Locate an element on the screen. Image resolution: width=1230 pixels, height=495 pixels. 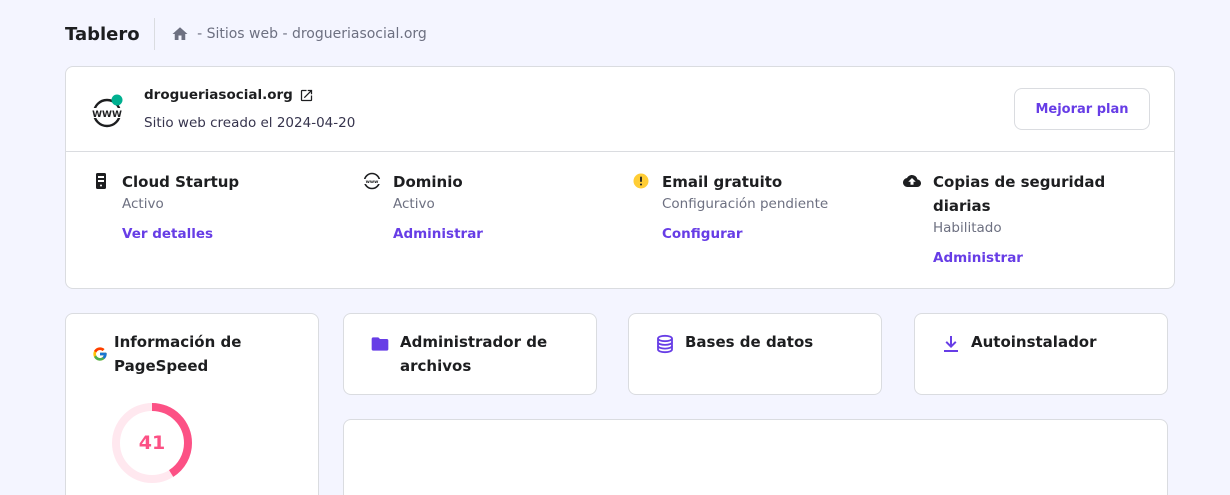
feature-domain: www Dominio Activo Administrar is located at coordinates (483, 206).